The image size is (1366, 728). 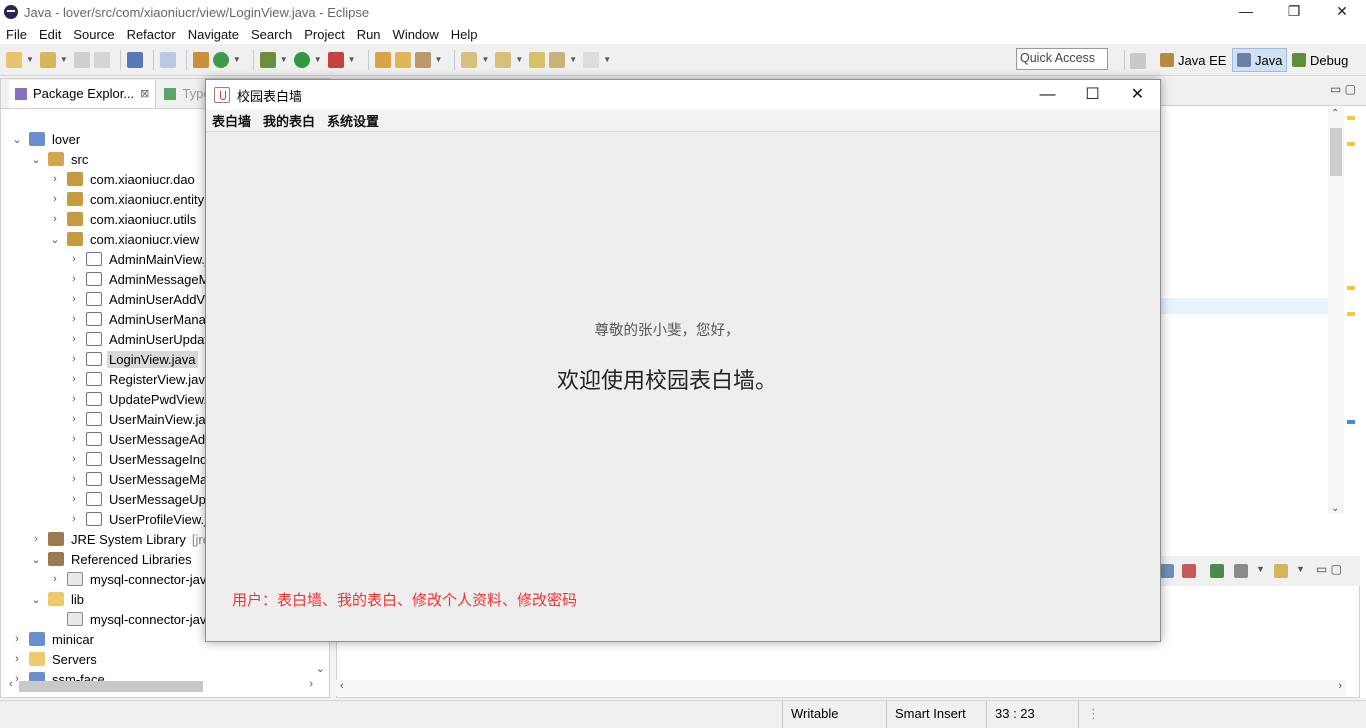 I want to click on menu-file: File, so click(x=16, y=34).